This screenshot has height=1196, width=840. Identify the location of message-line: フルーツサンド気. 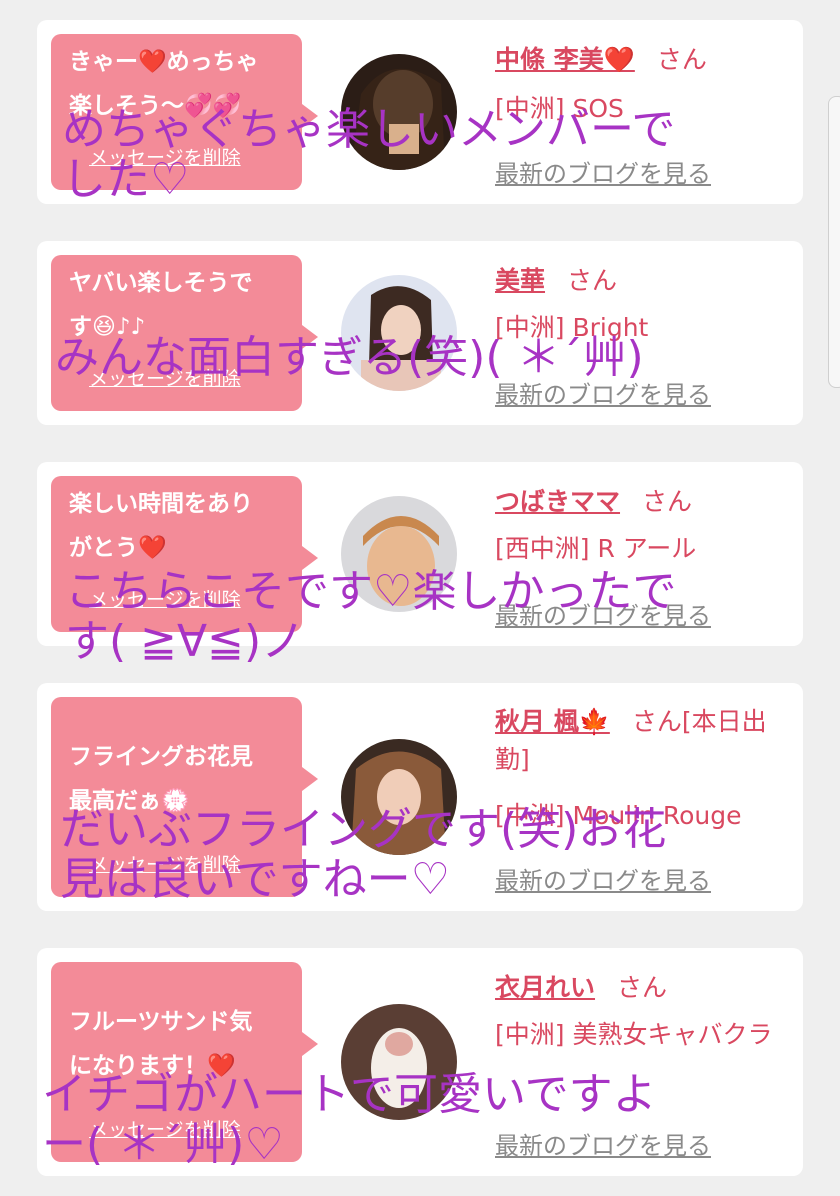
(161, 1022).